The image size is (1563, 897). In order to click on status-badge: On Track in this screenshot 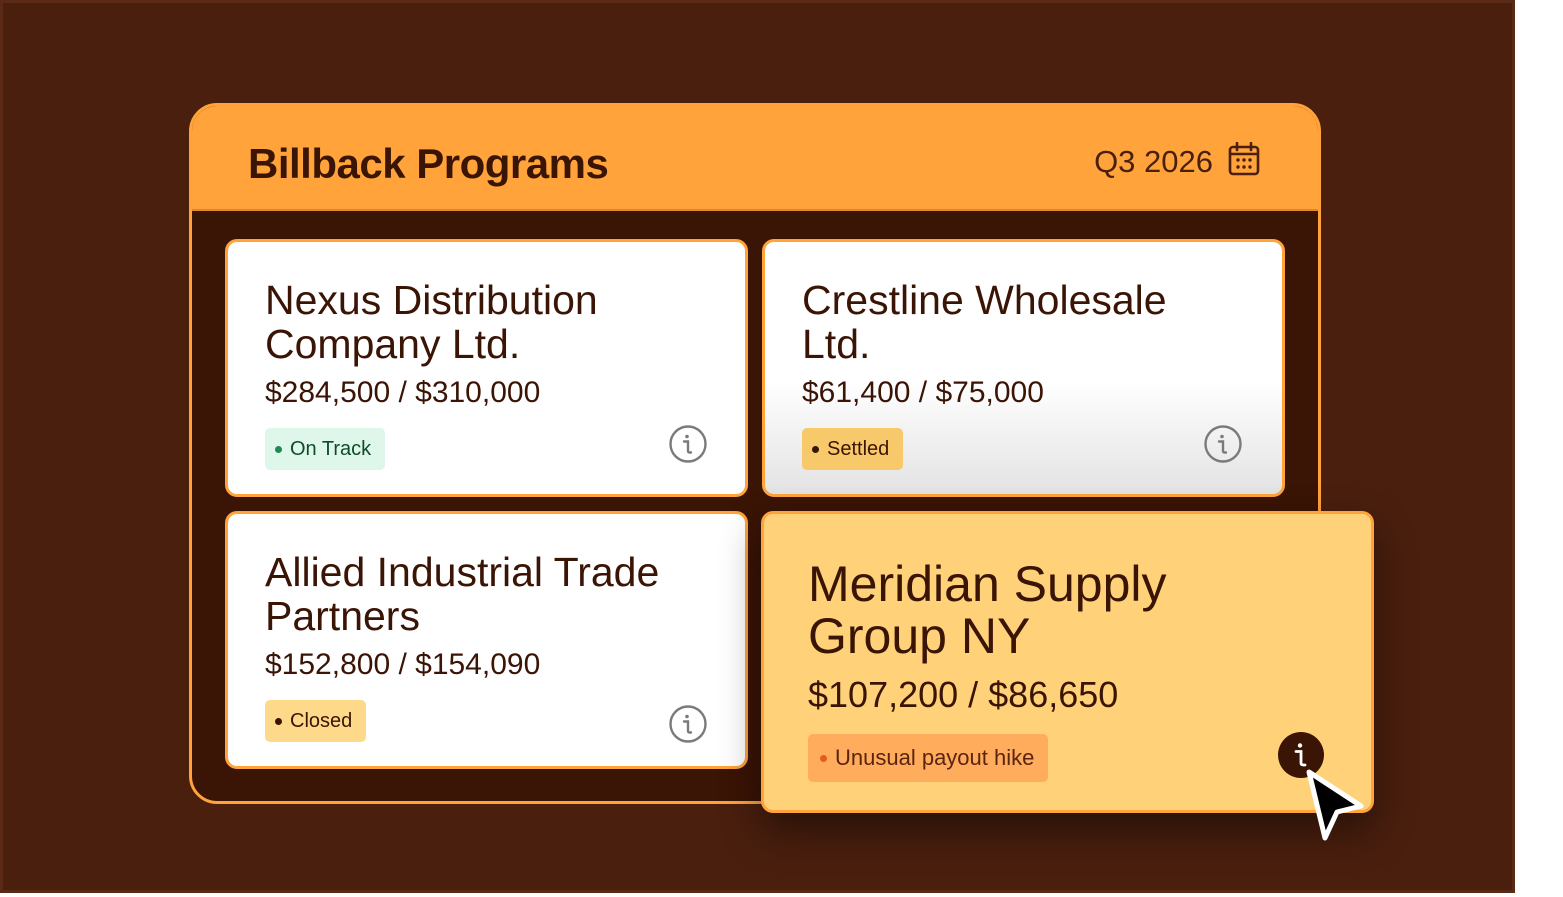, I will do `click(325, 449)`.